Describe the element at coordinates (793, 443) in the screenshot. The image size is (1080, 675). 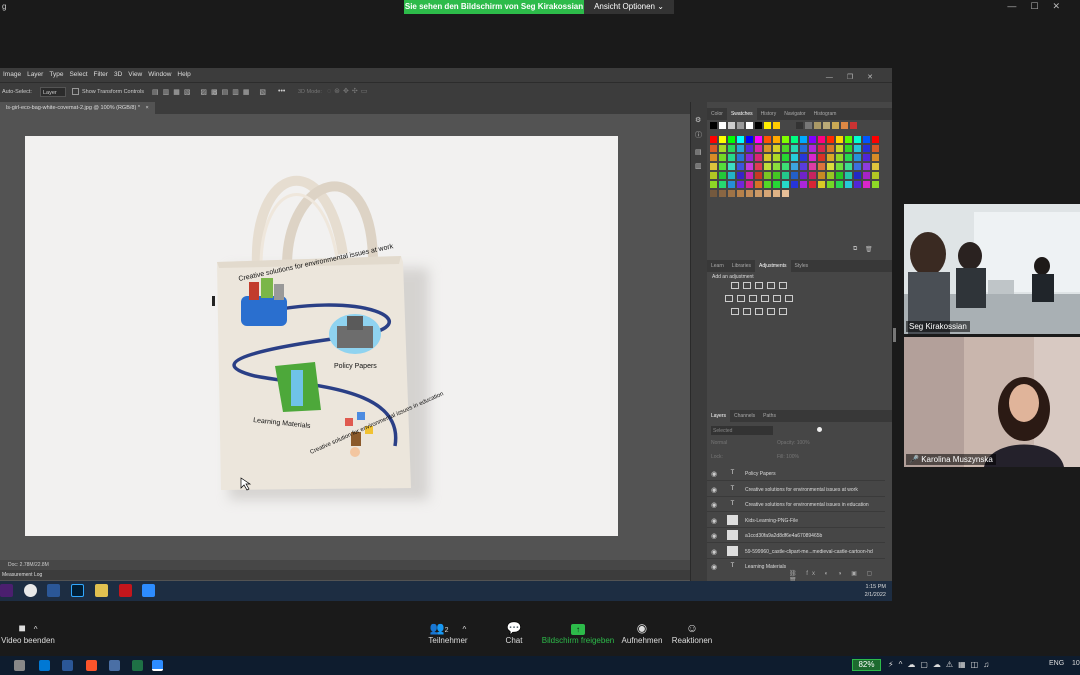
I see `opacity-control: Opacity: 100%` at that location.